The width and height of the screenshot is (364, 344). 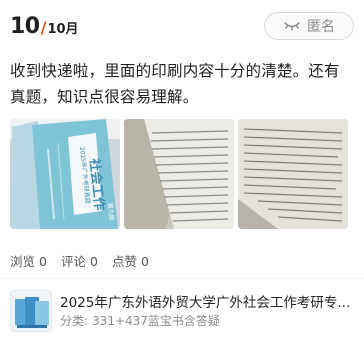 I want to click on views-count: 0, so click(x=43, y=261).